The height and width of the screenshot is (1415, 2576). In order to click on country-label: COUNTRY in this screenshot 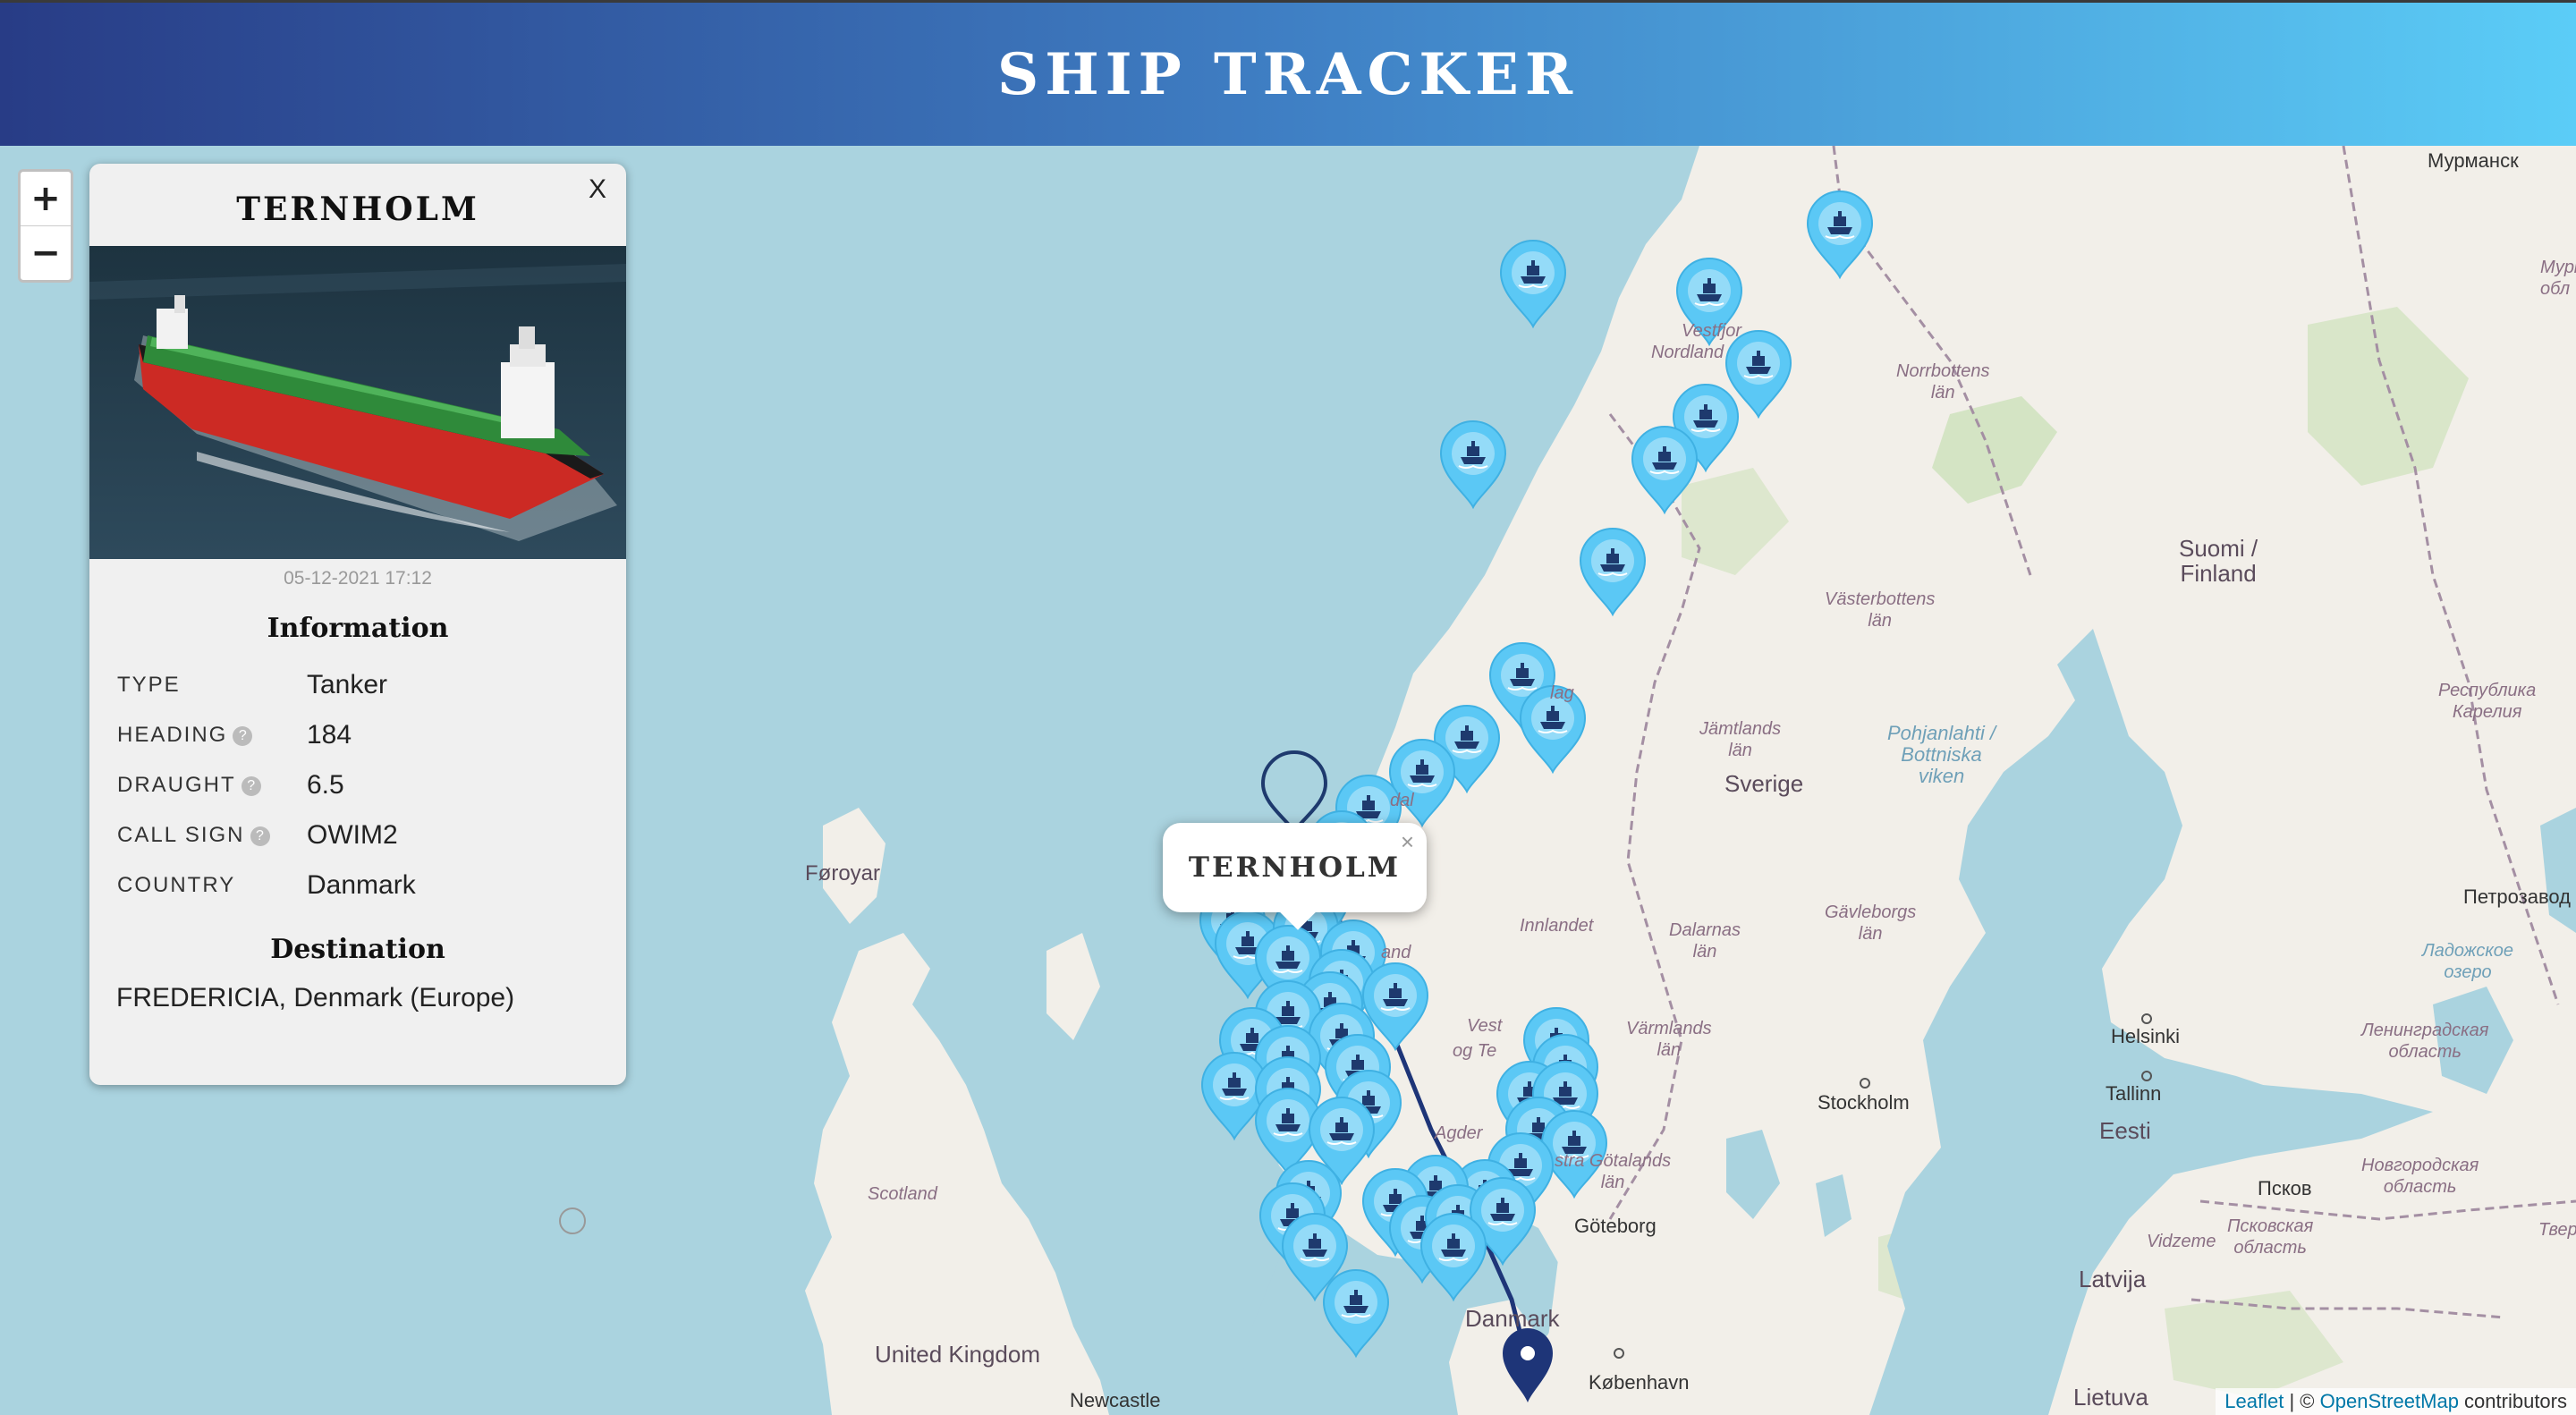, I will do `click(176, 885)`.